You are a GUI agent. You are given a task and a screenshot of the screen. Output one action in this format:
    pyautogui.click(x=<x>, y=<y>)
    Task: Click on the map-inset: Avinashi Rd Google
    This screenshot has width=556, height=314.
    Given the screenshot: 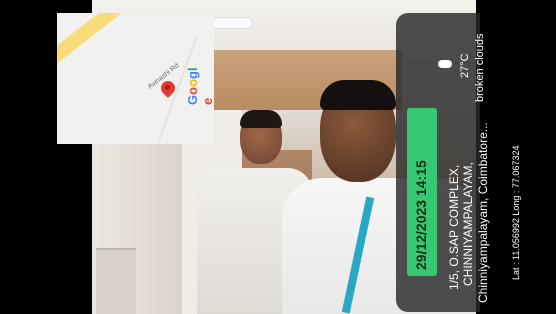 What is the action you would take?
    pyautogui.click(x=135, y=78)
    